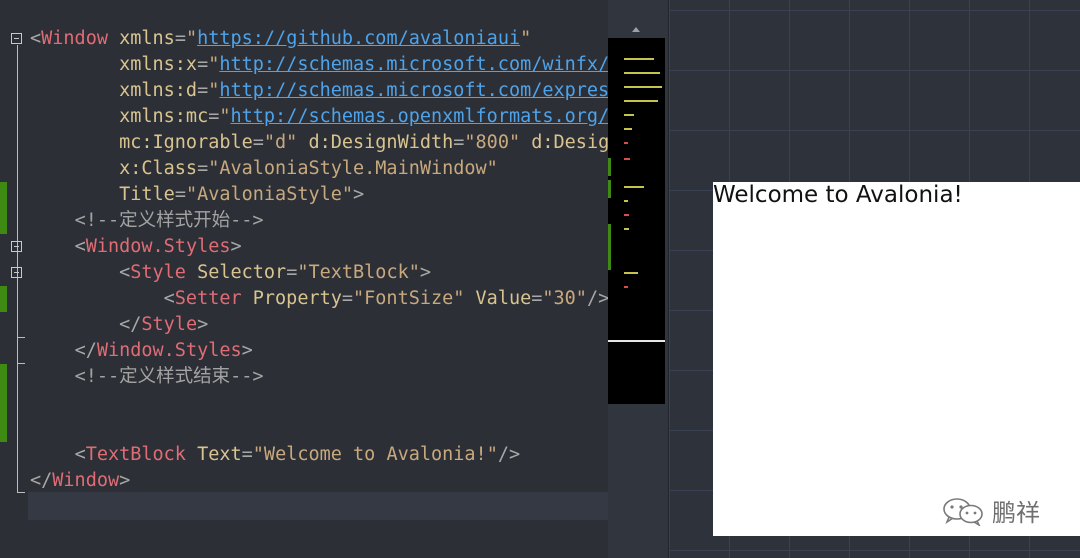 The image size is (1080, 558). What do you see at coordinates (319, 221) in the screenshot?
I see `code-line: <!--定义样式开始-->` at bounding box center [319, 221].